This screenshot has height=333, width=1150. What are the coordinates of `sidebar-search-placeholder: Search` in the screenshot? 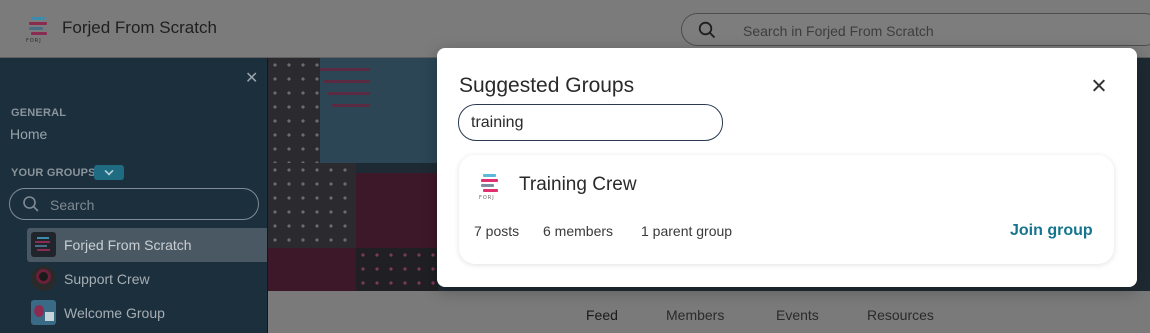 It's located at (72, 205).